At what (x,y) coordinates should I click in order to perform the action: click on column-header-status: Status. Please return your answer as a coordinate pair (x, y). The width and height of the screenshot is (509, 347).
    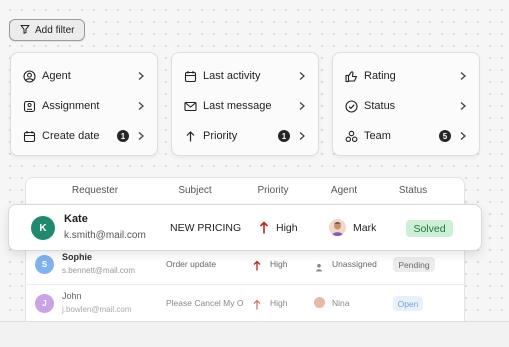
    Looking at the image, I should click on (413, 190).